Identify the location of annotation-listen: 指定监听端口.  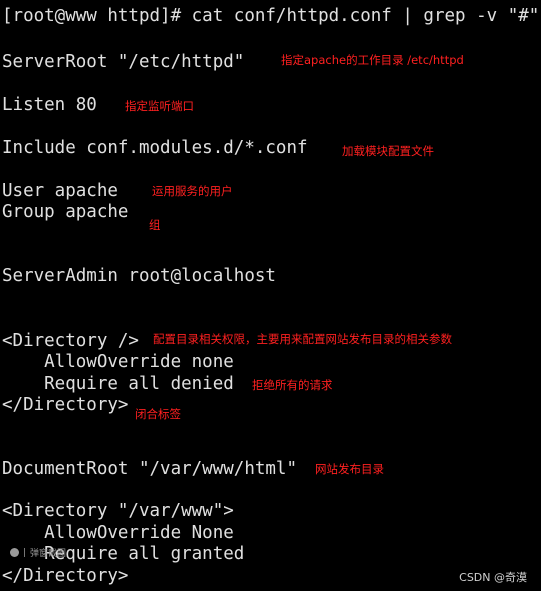
(159, 106).